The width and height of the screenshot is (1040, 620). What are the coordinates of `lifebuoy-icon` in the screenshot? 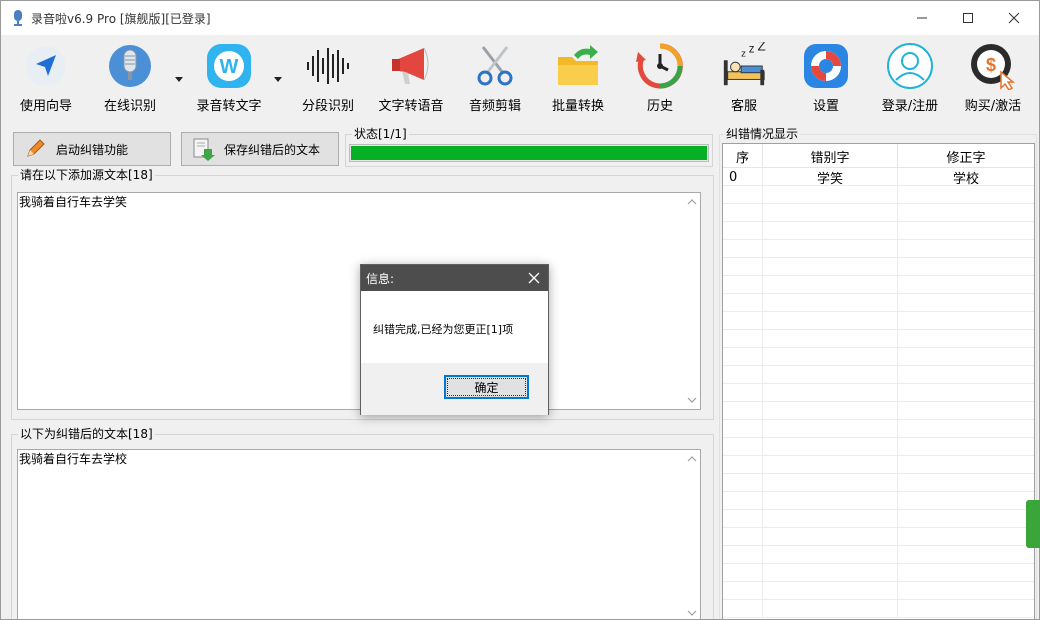 It's located at (826, 66).